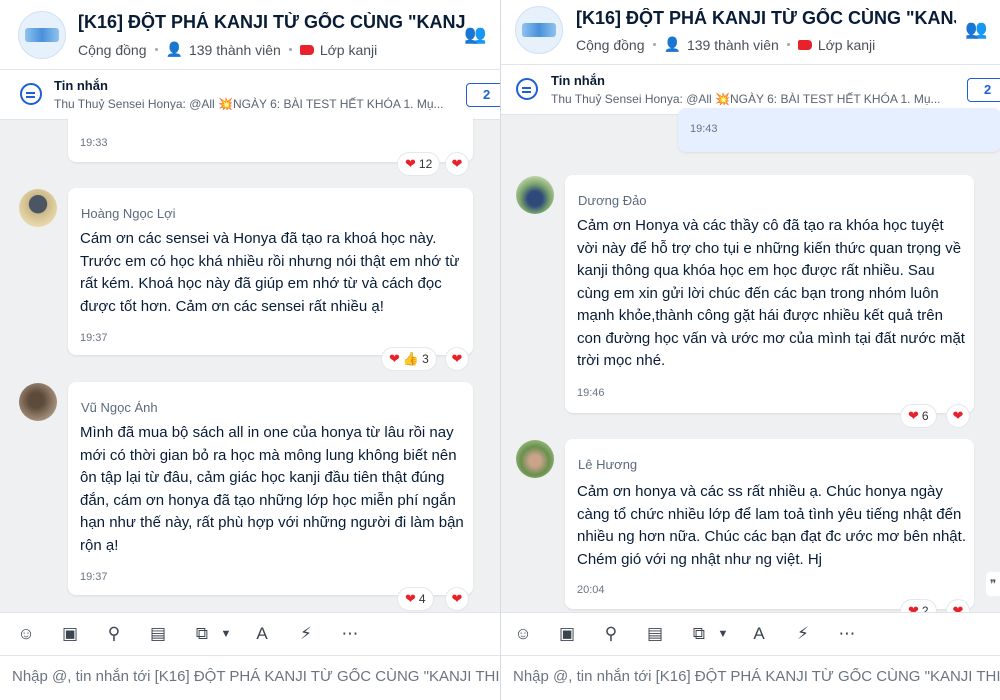 The height and width of the screenshot is (700, 1000). I want to click on message-time: 19:46, so click(591, 393).